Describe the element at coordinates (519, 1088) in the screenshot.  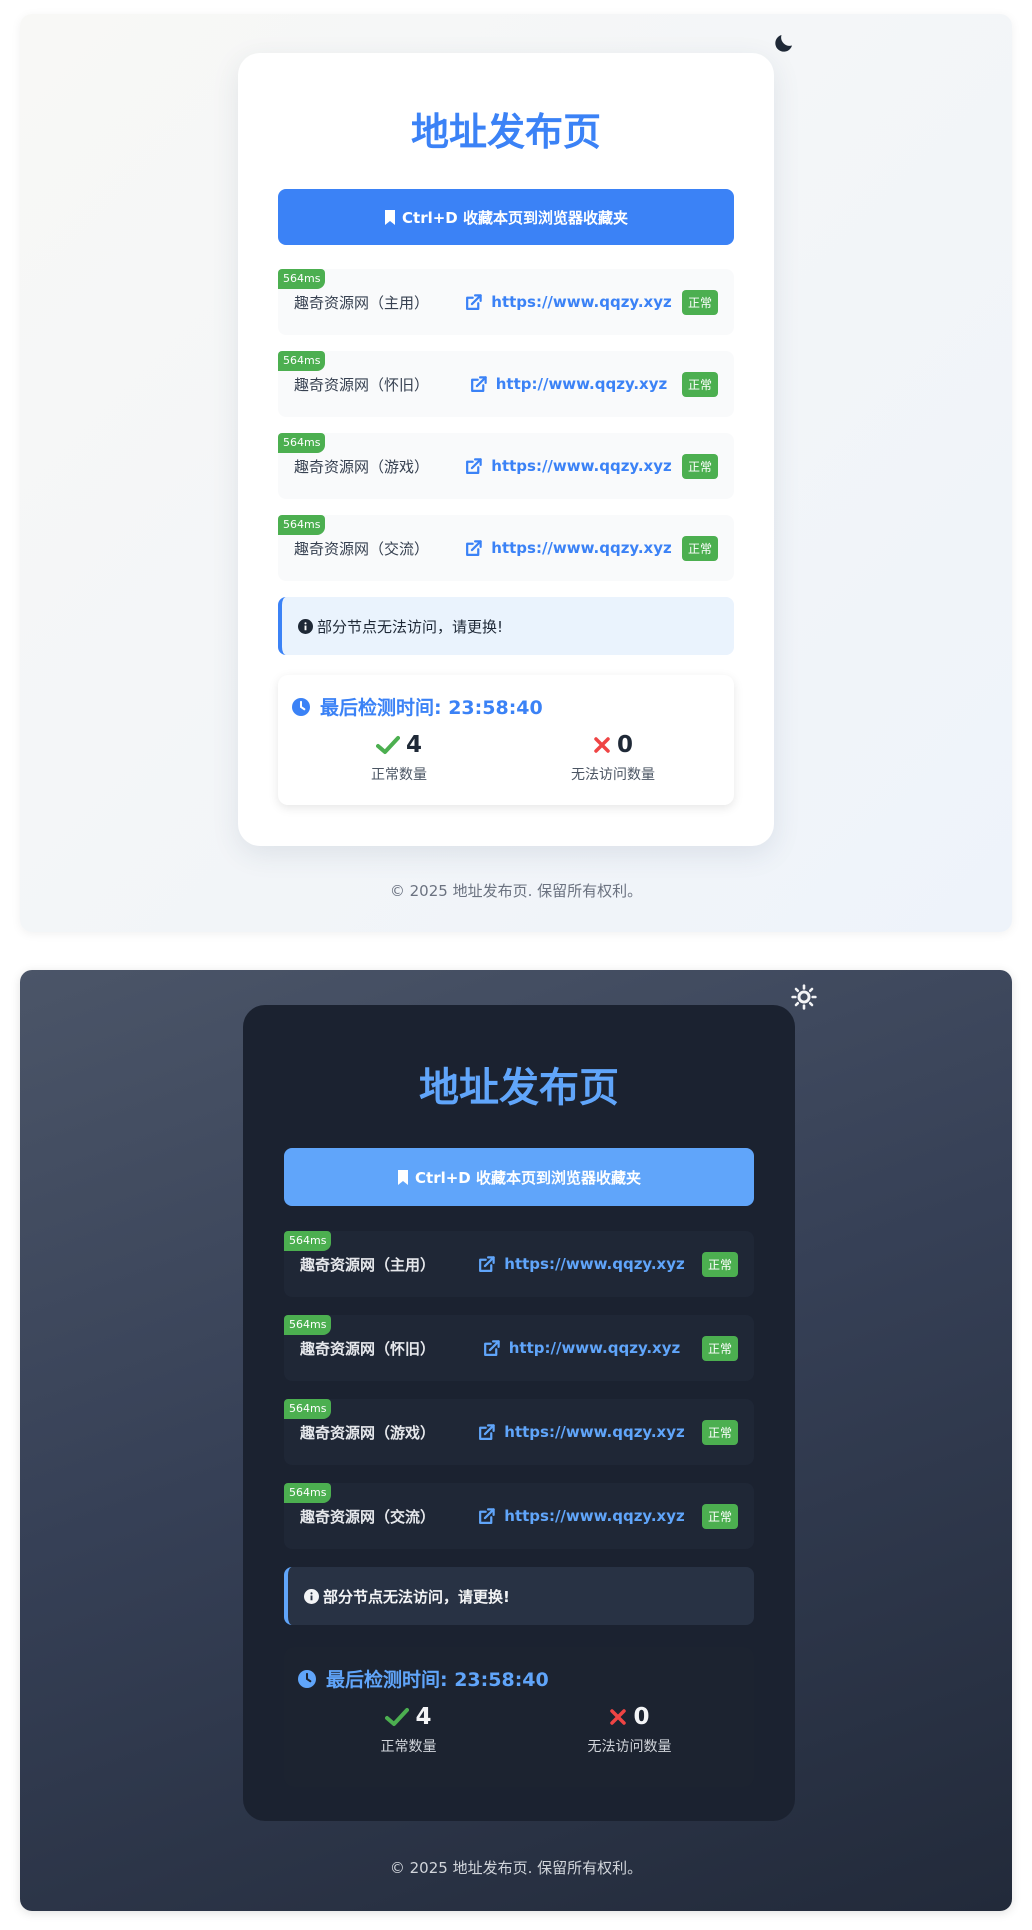
I see `page-title: 地址发布页` at that location.